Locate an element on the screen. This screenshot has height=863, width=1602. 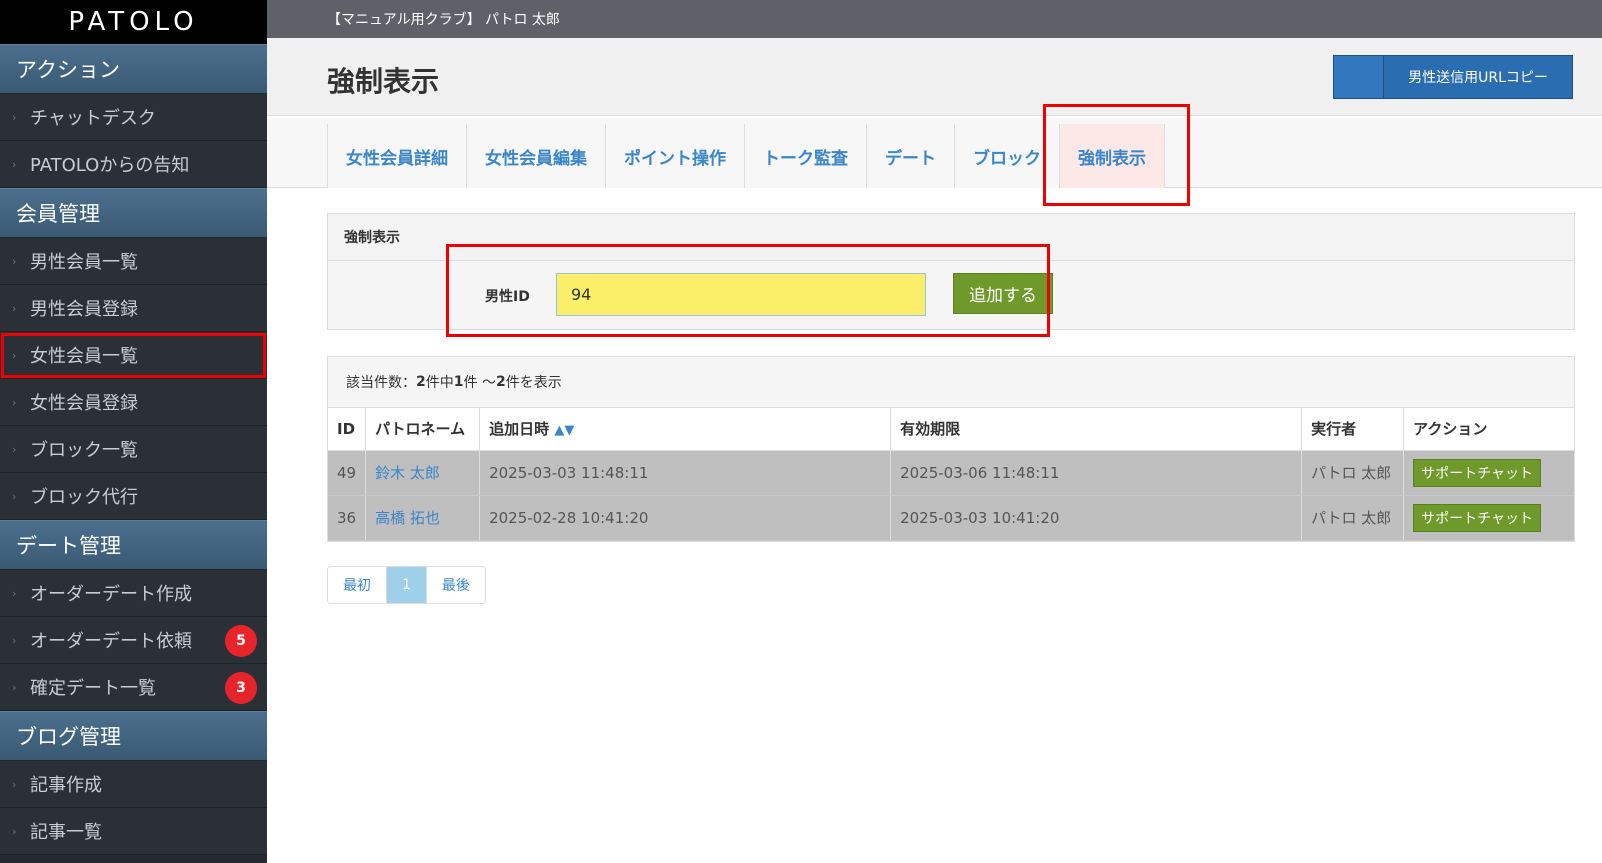
tab-female-detail: 女性会員詳細 is located at coordinates (396, 156).